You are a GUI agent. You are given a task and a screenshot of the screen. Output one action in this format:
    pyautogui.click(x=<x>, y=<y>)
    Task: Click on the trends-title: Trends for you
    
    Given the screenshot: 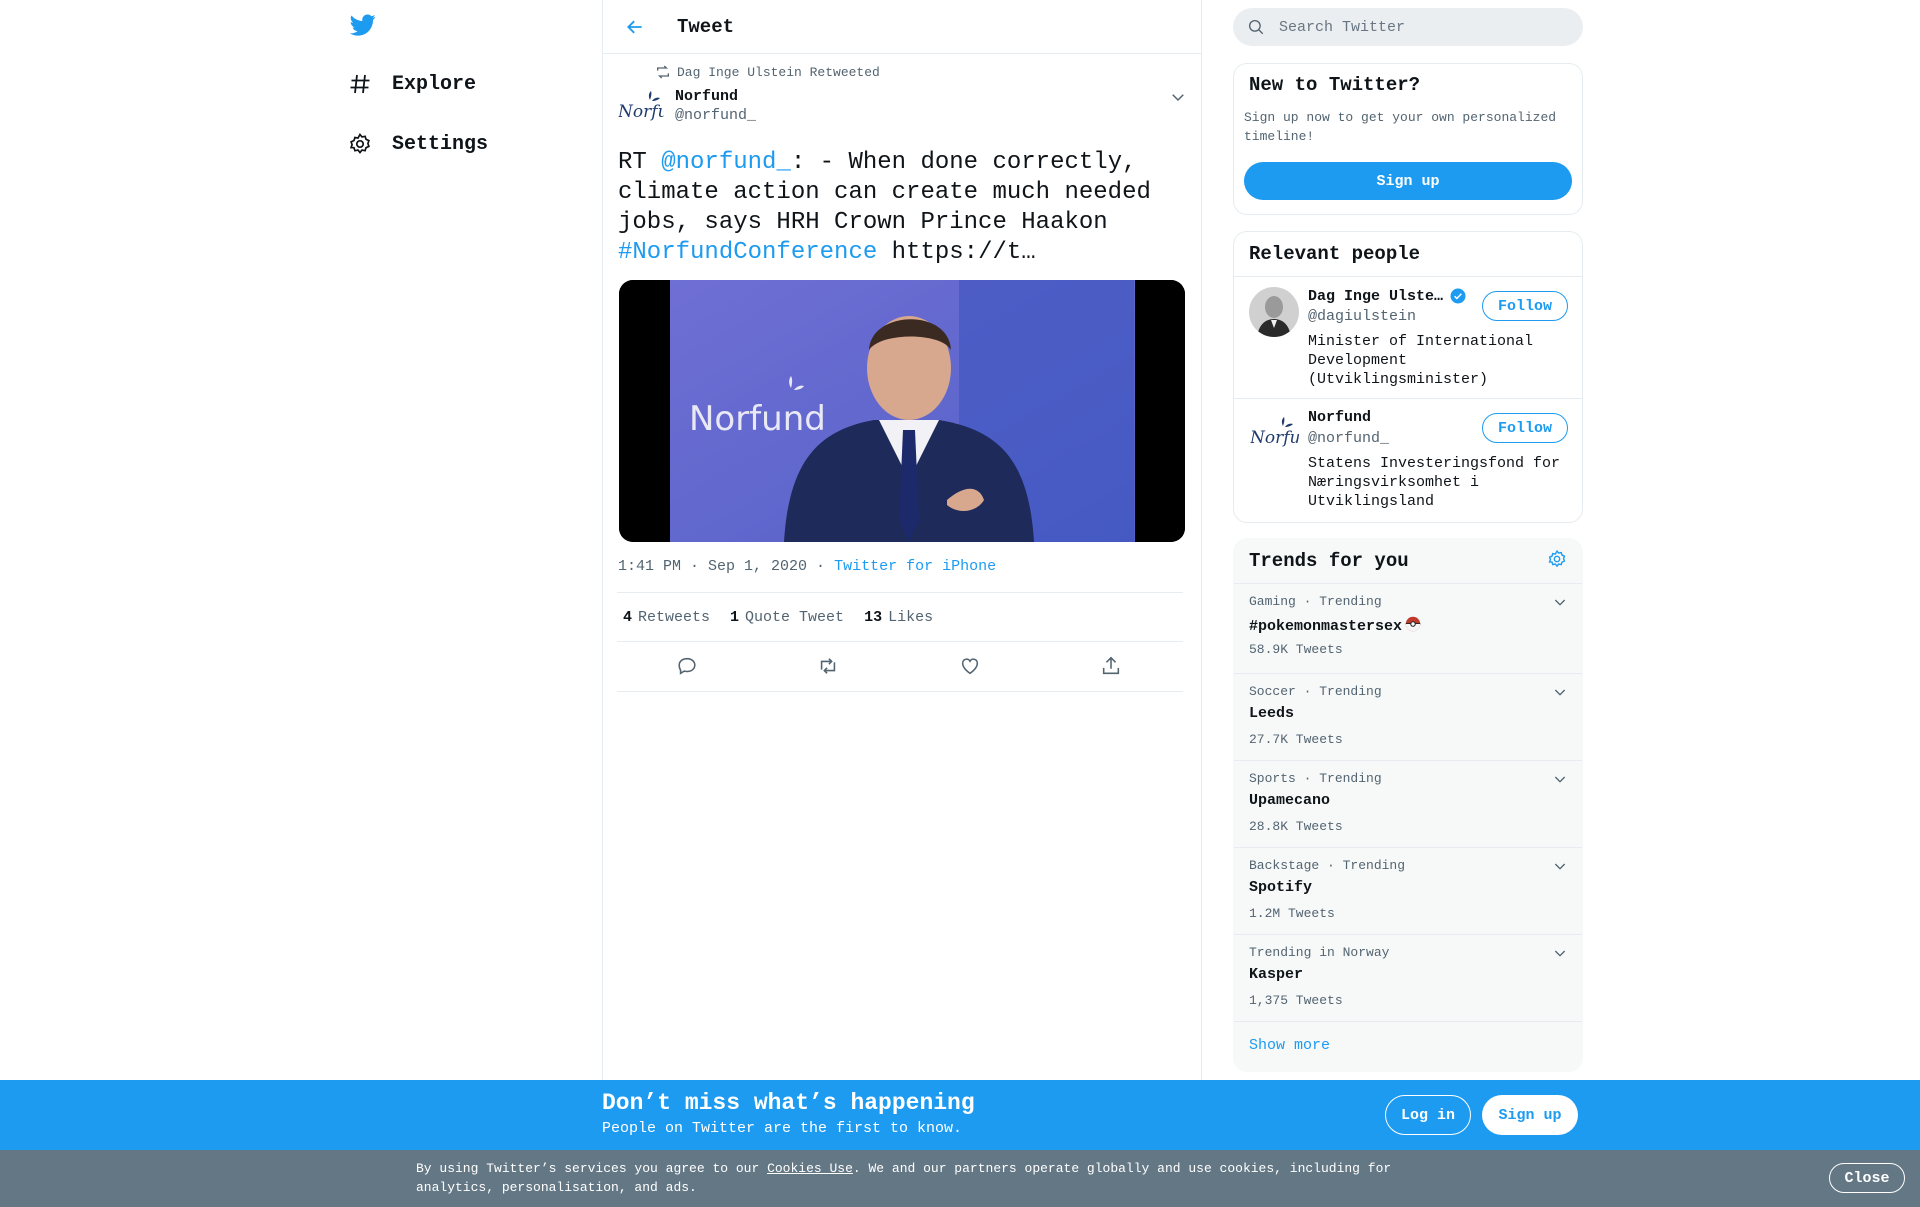 What is the action you would take?
    pyautogui.click(x=1329, y=561)
    